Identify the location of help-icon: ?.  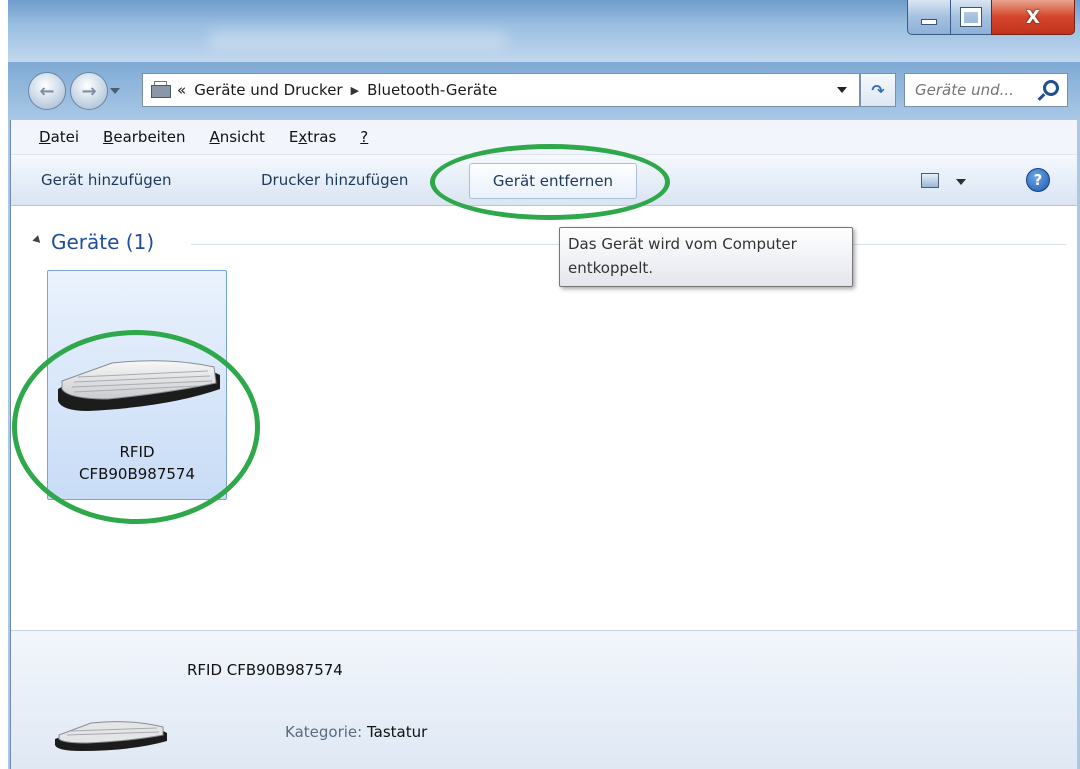
(1038, 180).